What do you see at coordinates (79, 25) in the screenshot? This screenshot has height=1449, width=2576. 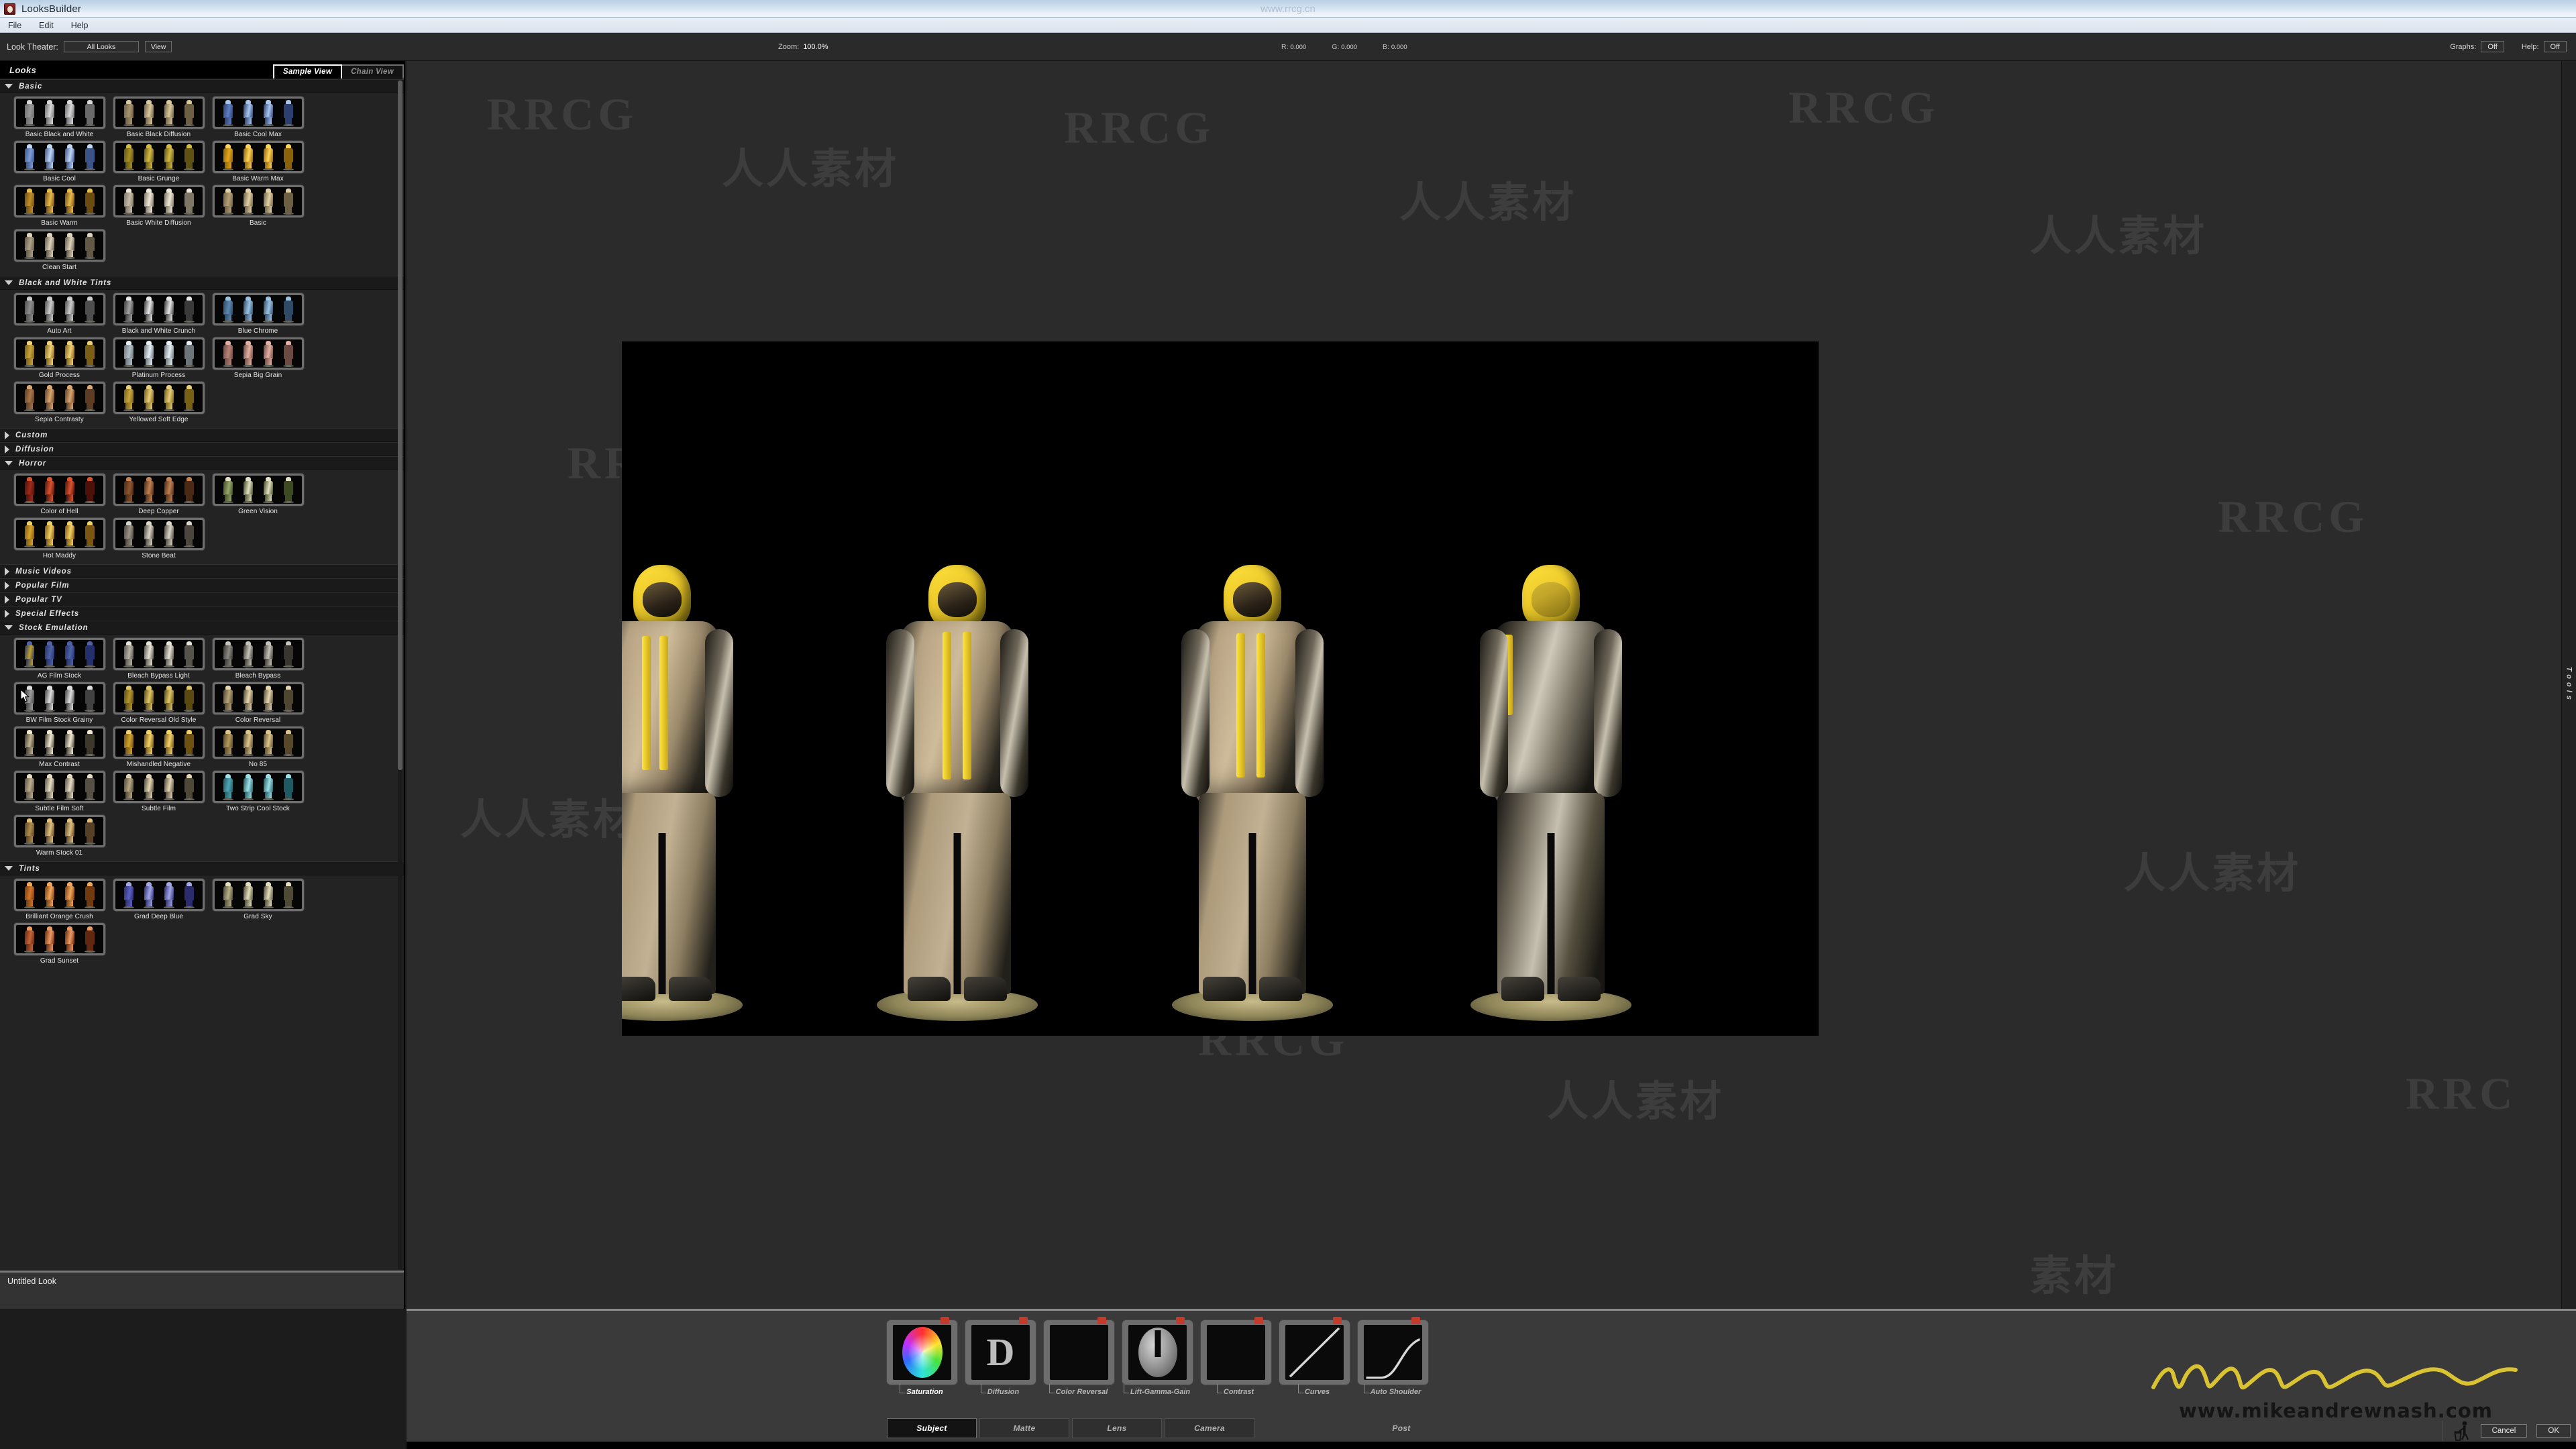 I see `menu-item-help: Help` at bounding box center [79, 25].